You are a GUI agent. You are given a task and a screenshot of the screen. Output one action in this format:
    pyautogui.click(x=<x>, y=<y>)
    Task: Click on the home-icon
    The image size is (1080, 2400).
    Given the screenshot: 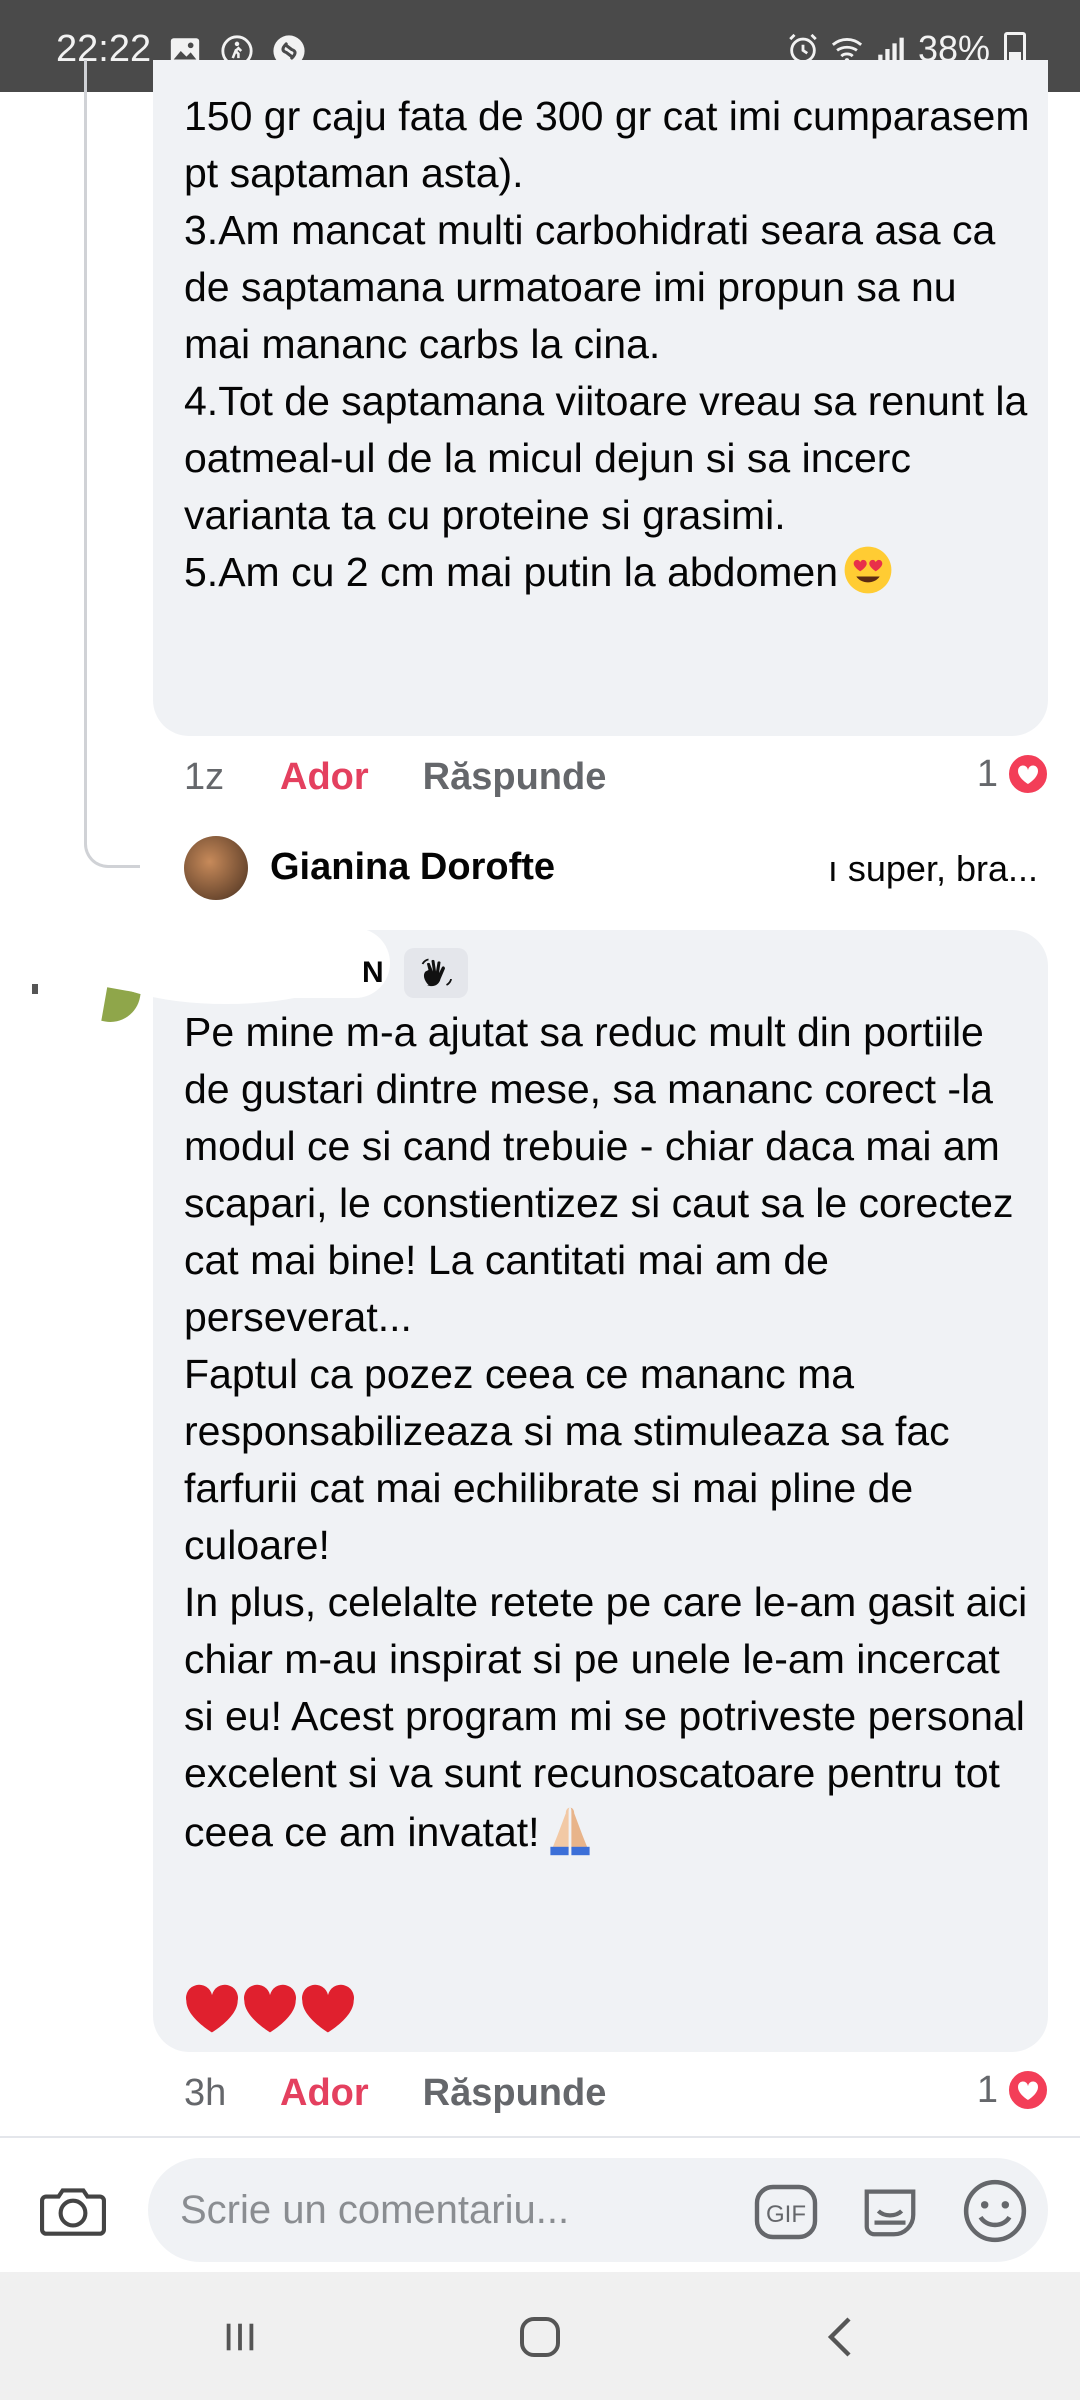 What is the action you would take?
    pyautogui.click(x=540, y=2337)
    